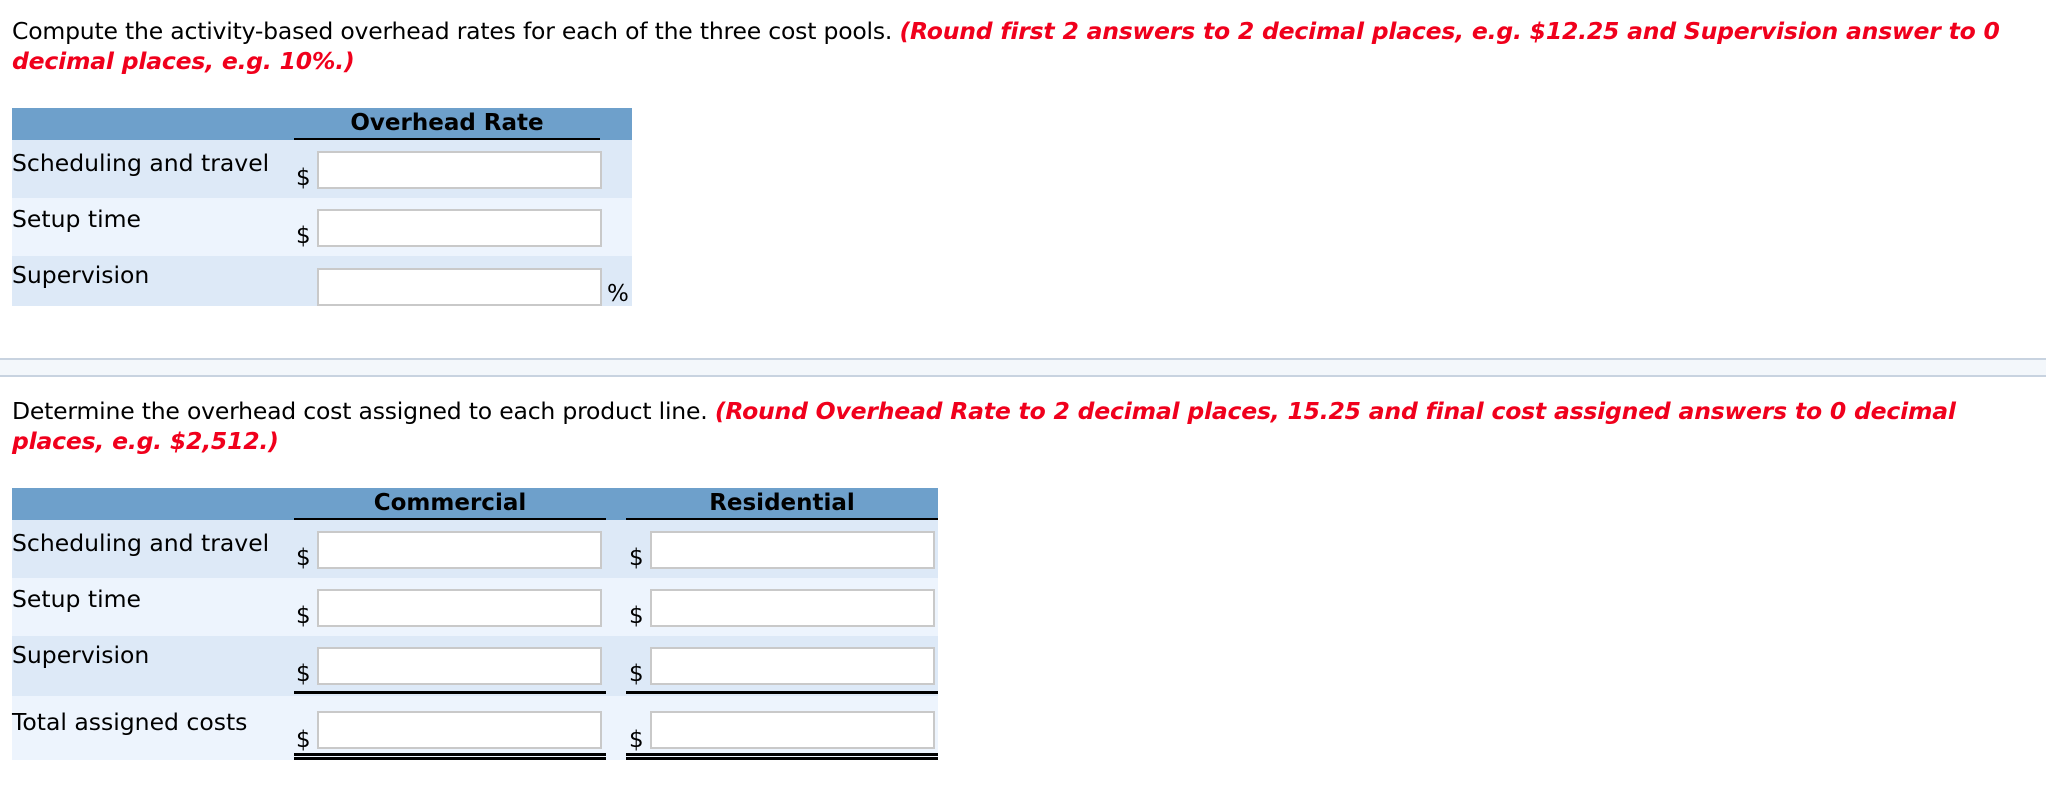 The image size is (2046, 791). I want to click on percent-sign: %, so click(618, 294).